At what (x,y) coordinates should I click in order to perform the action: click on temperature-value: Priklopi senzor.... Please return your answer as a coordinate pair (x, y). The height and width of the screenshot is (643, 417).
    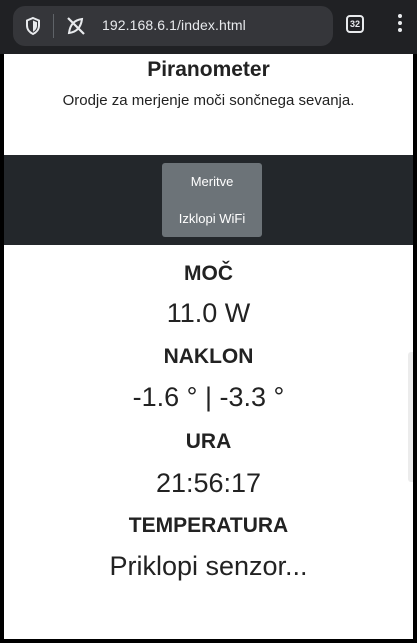
    Looking at the image, I should click on (208, 566).